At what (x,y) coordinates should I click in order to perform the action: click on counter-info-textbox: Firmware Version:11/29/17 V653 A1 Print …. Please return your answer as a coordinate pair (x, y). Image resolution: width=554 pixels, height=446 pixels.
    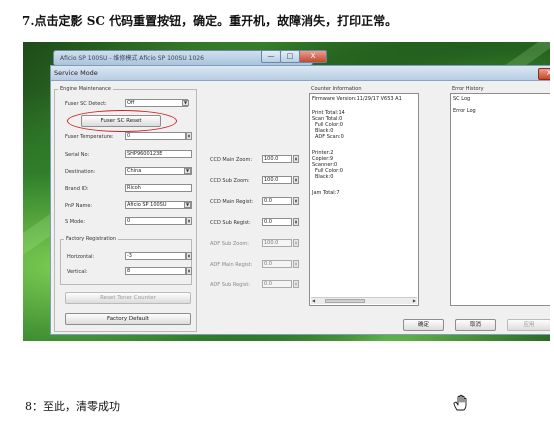
    Looking at the image, I should click on (364, 199).